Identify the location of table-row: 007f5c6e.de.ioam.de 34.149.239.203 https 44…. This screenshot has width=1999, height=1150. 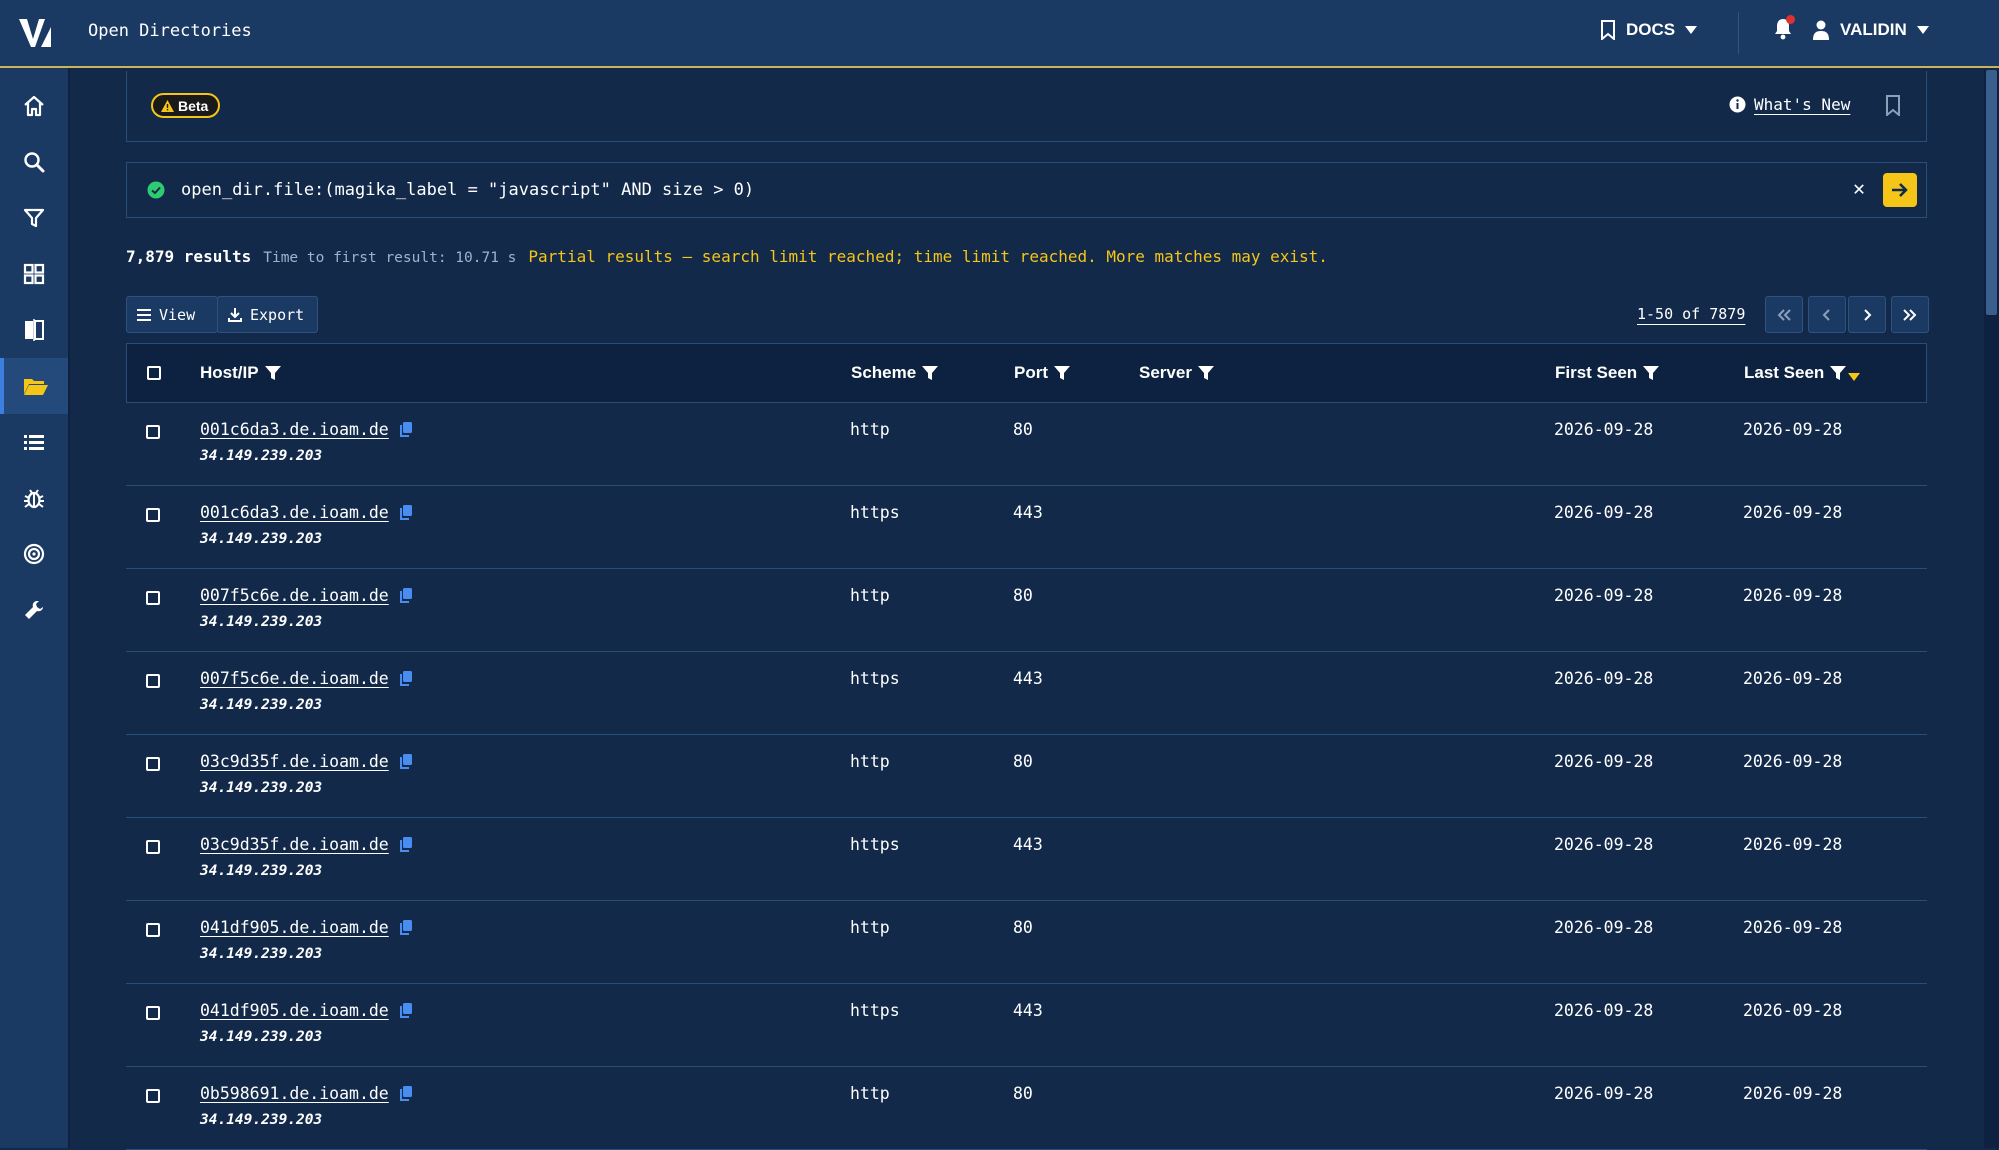
(1026, 693).